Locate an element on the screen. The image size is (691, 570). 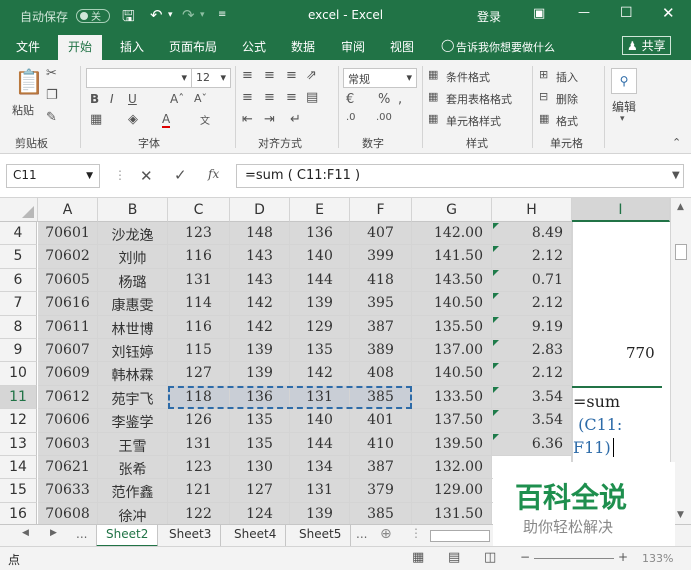
cell-e4: 136 is located at coordinates (320, 234).